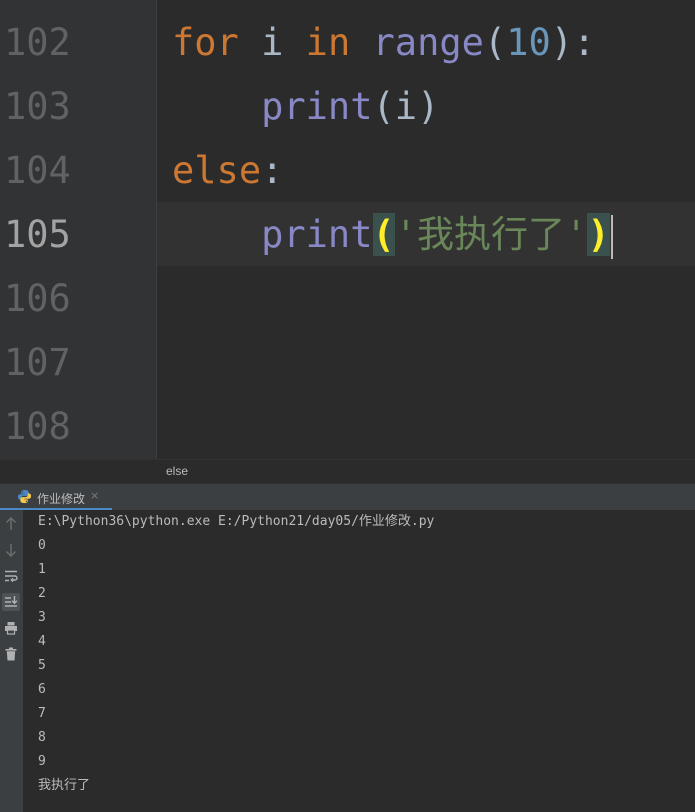  What do you see at coordinates (11, 628) in the screenshot?
I see `print-icon` at bounding box center [11, 628].